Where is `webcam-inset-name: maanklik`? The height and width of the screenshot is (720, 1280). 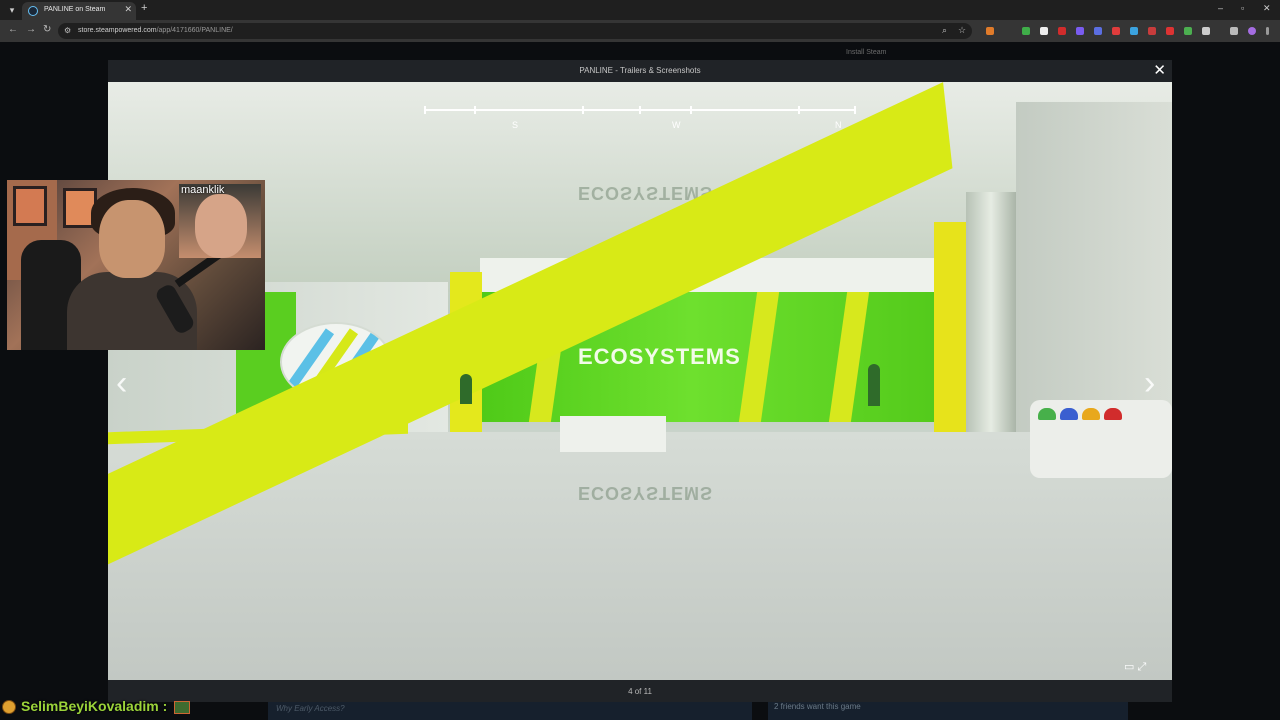 webcam-inset-name: maanklik is located at coordinates (203, 190).